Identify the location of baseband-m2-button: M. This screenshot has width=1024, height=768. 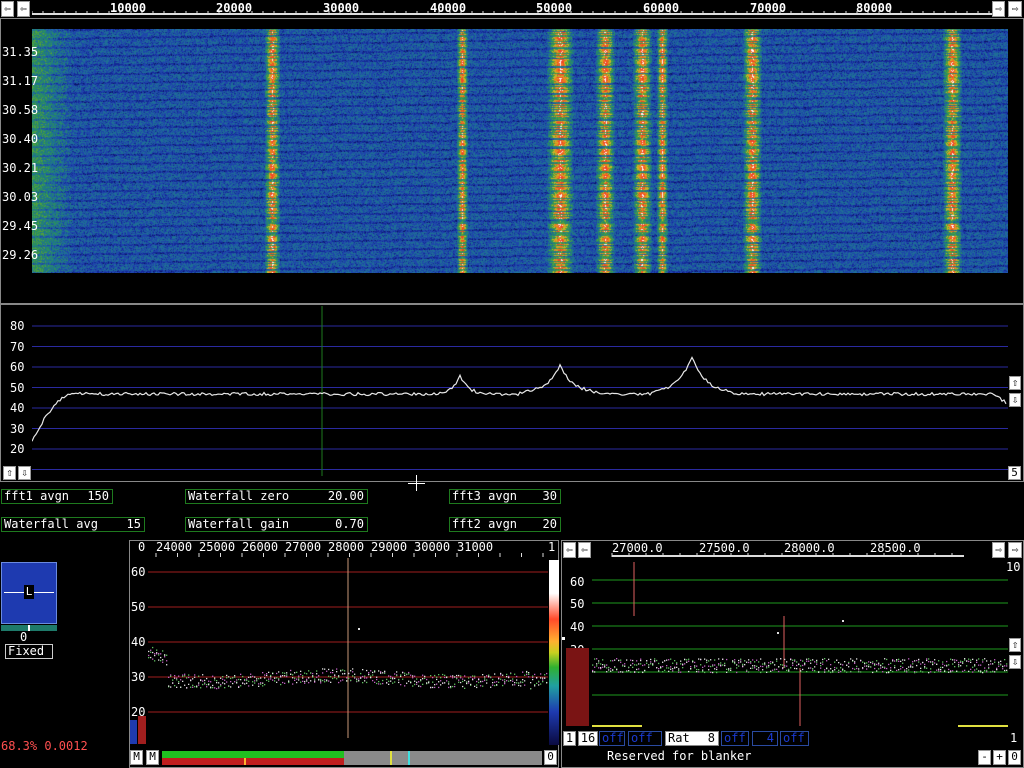
(152, 757).